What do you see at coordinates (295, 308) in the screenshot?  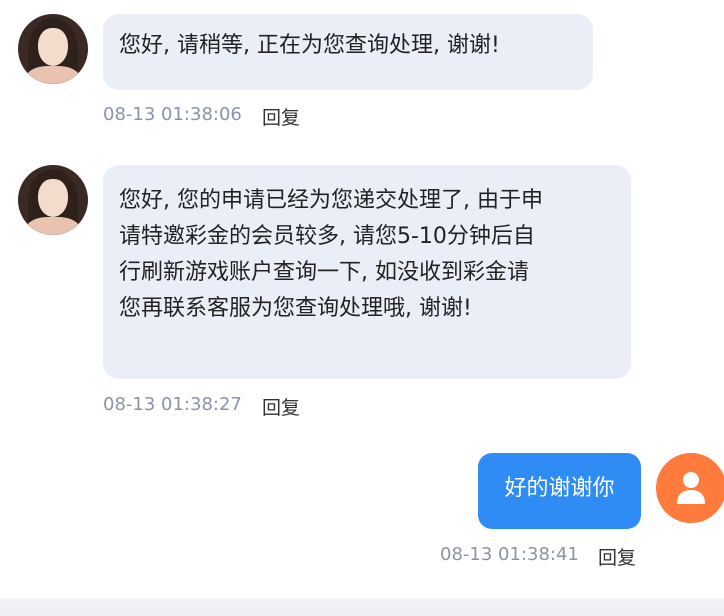 I see `message-line: 您再联系客服为您查询处理哦, 谢谢!` at bounding box center [295, 308].